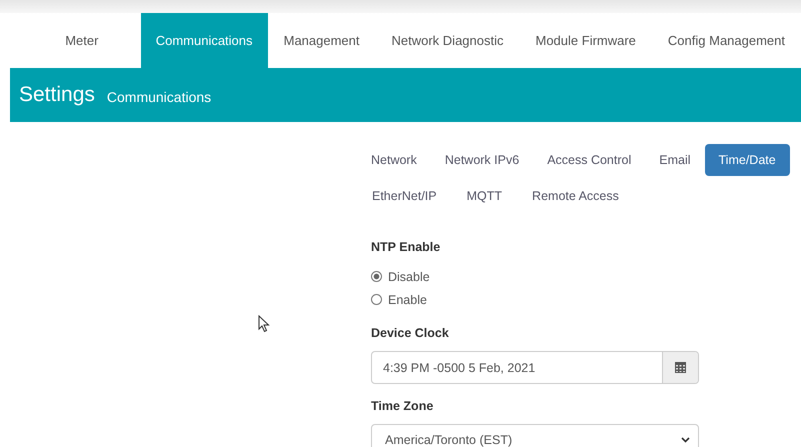  Describe the element at coordinates (82, 40) in the screenshot. I see `nav-tab: Meter` at that location.